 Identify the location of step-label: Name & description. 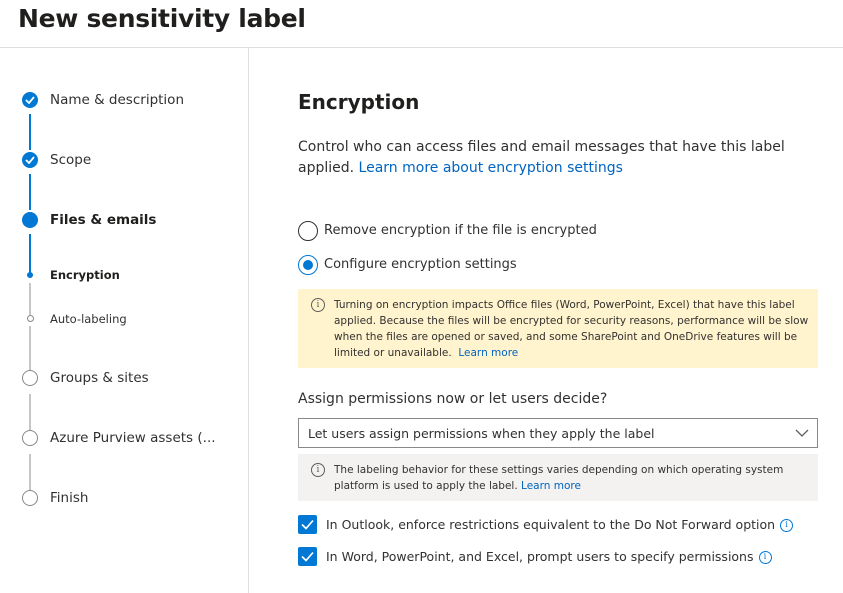
(117, 100).